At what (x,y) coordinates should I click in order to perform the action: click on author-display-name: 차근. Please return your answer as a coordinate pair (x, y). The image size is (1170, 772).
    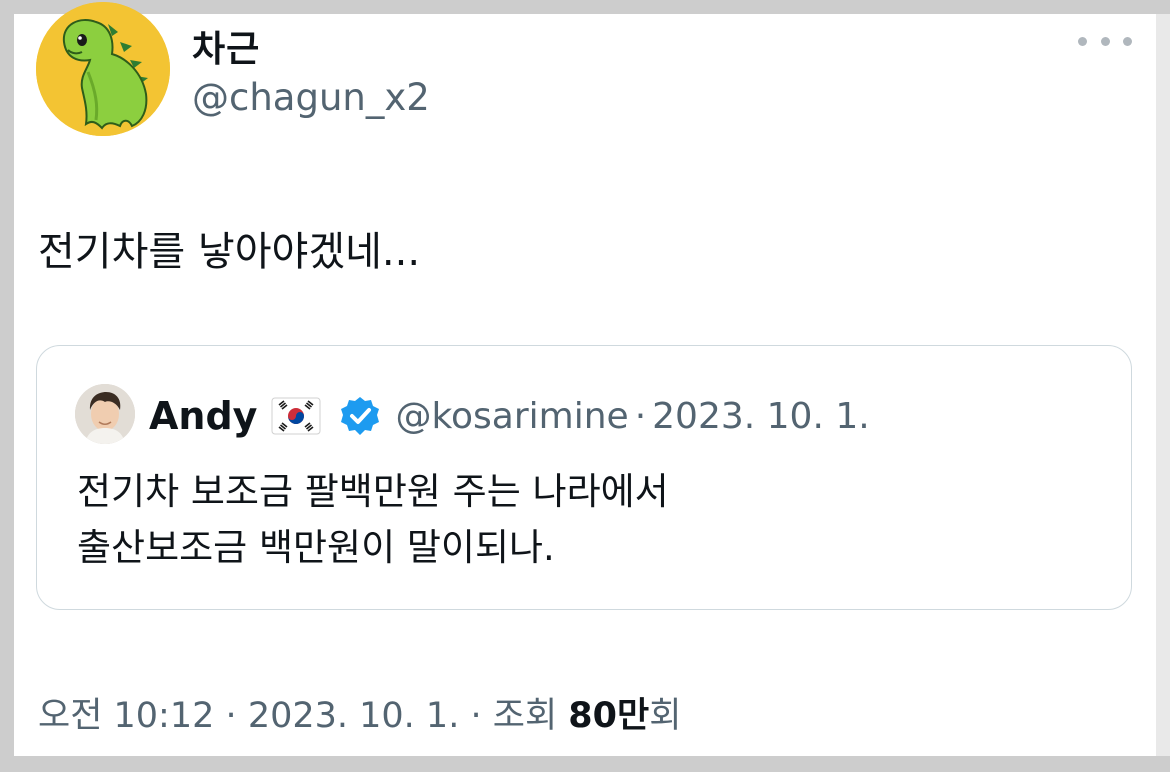
    Looking at the image, I should click on (226, 46).